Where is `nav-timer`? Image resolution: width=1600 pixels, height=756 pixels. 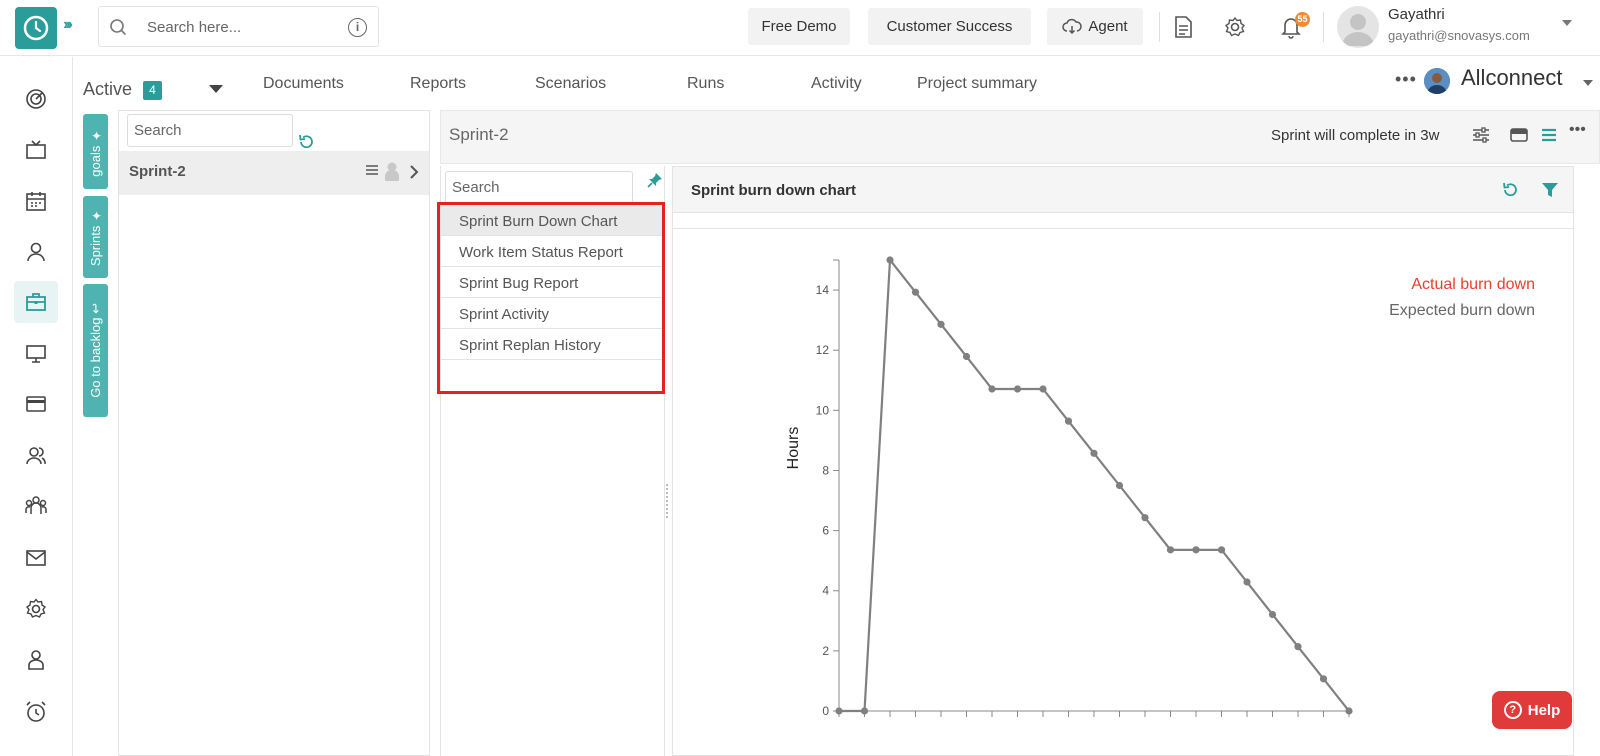
nav-timer is located at coordinates (36, 712).